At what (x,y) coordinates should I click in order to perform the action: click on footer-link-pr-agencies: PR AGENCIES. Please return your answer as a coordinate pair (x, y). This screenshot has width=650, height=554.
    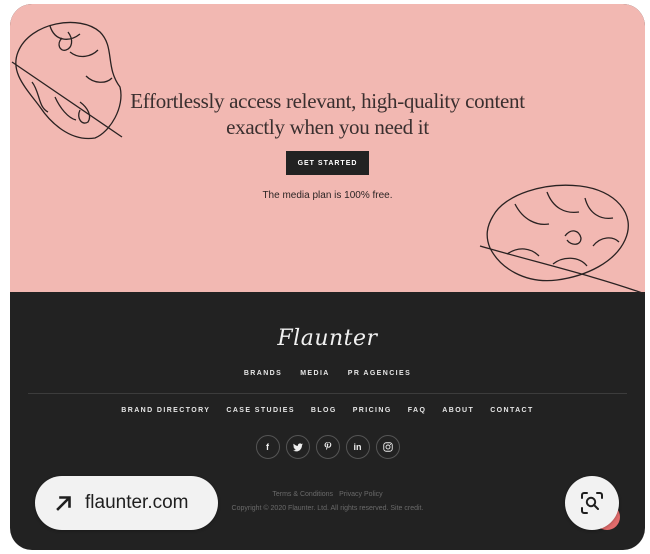
    Looking at the image, I should click on (379, 373).